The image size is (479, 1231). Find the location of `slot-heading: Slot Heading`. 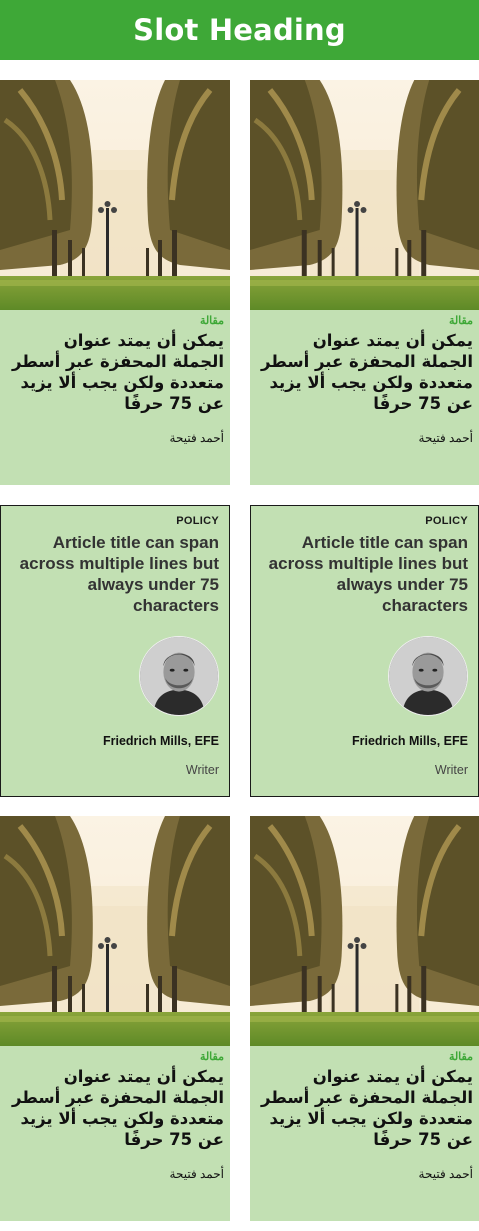

slot-heading: Slot Heading is located at coordinates (239, 30).